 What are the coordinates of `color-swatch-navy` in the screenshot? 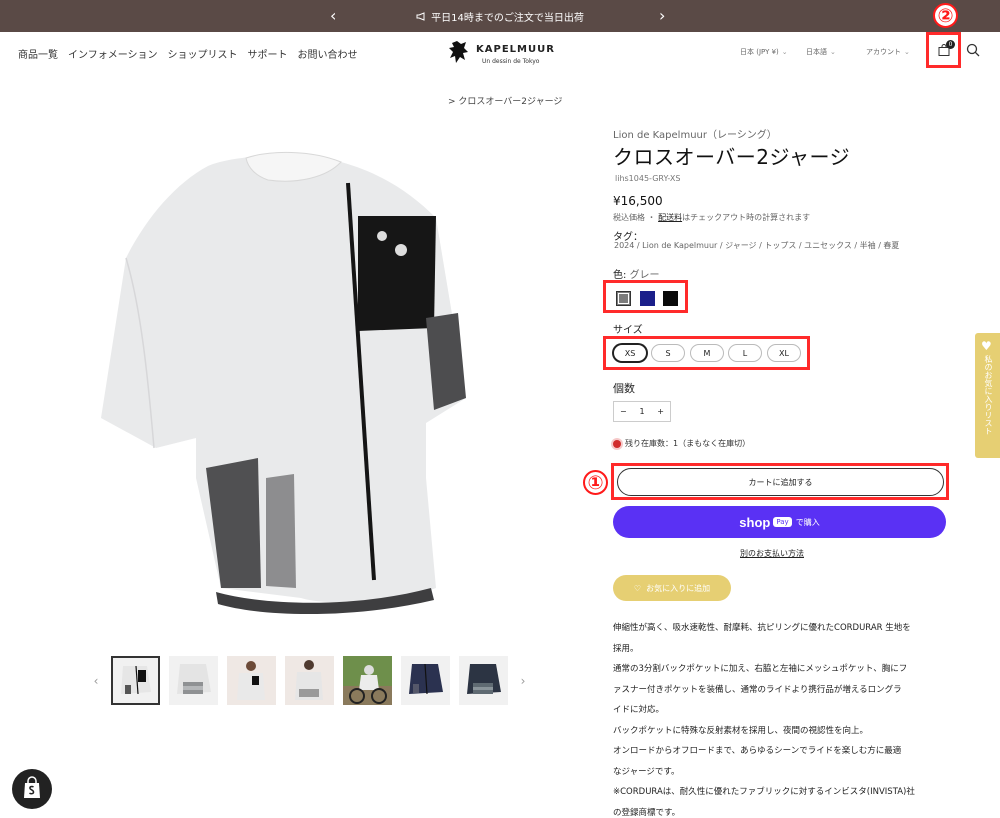 It's located at (647, 298).